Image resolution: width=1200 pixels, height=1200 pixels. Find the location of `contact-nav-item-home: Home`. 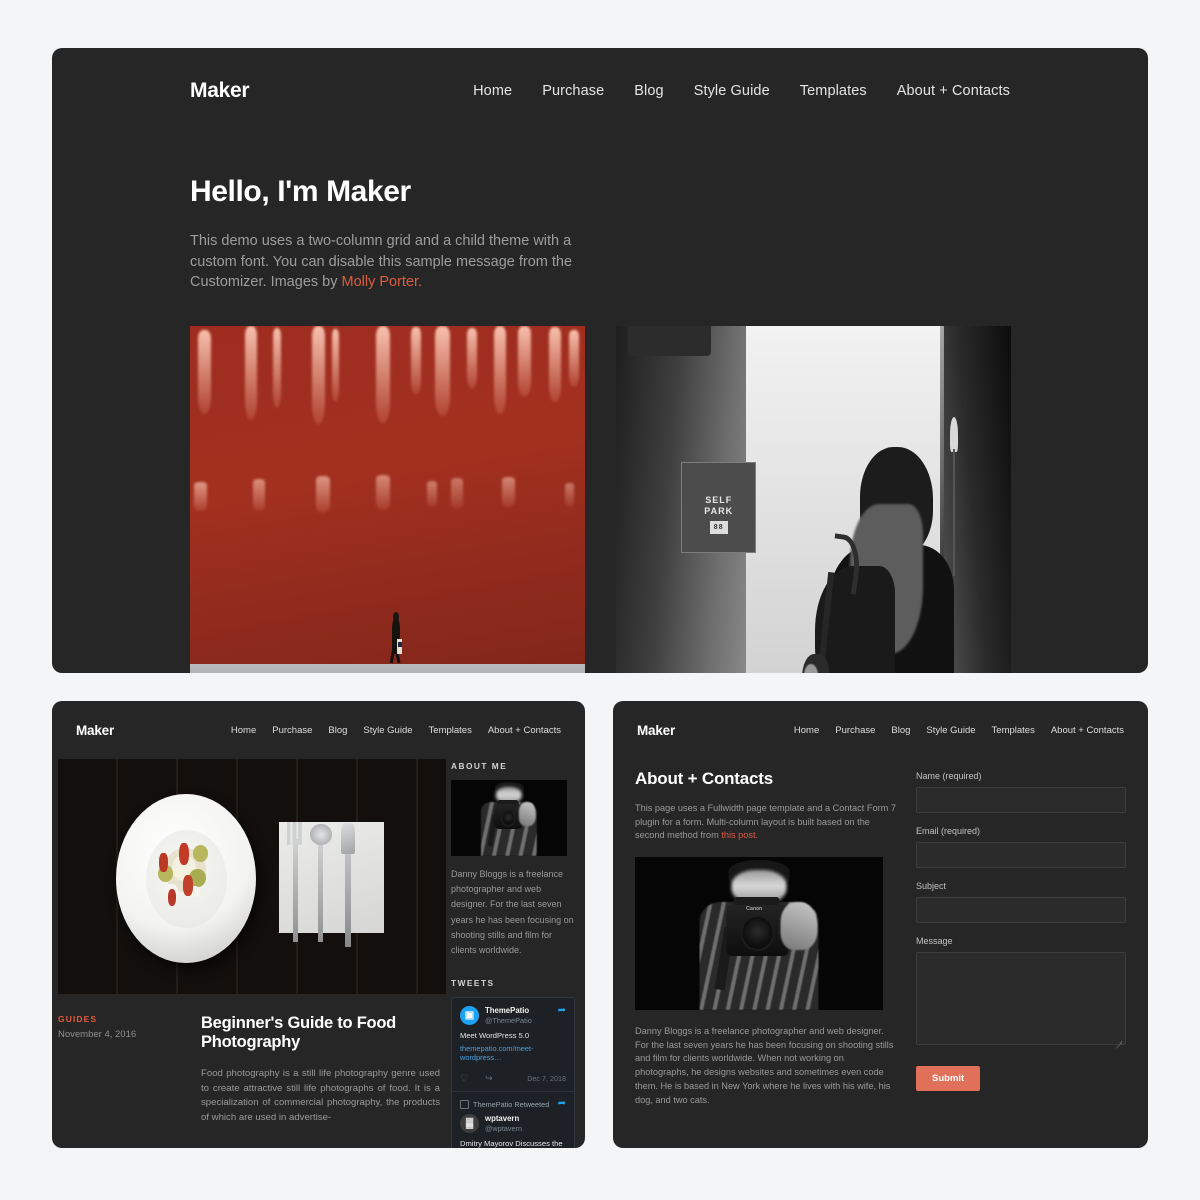

contact-nav-item-home: Home is located at coordinates (806, 730).